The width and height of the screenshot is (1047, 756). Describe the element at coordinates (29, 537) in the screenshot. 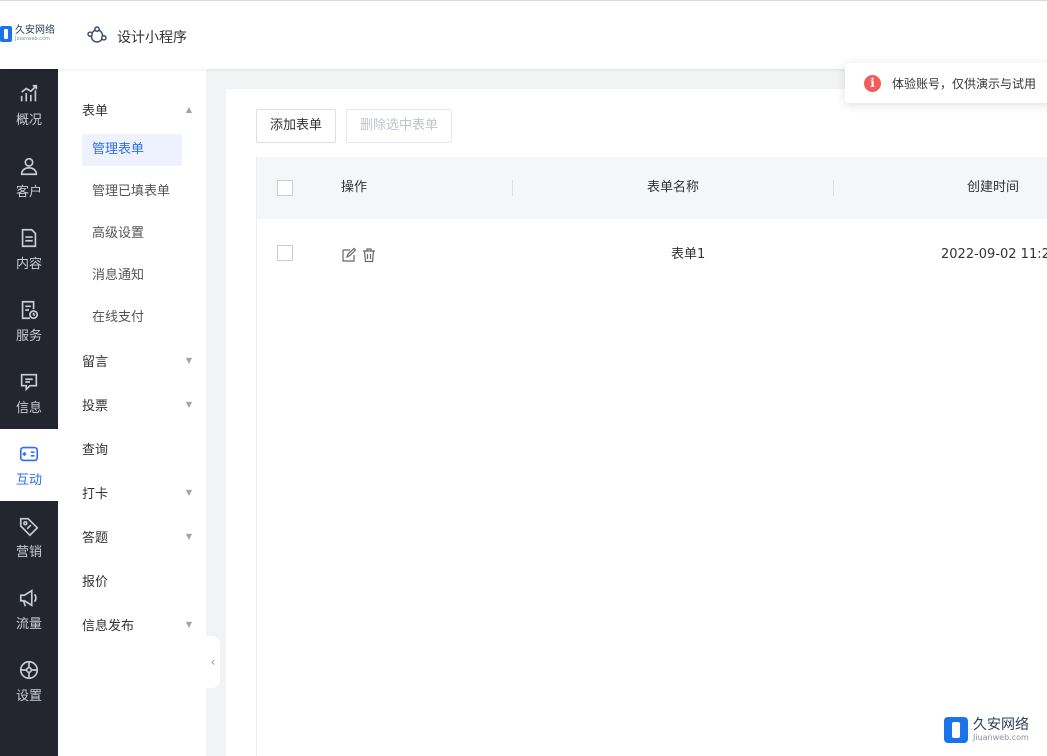

I see `nav-item-marketing: 营销` at that location.